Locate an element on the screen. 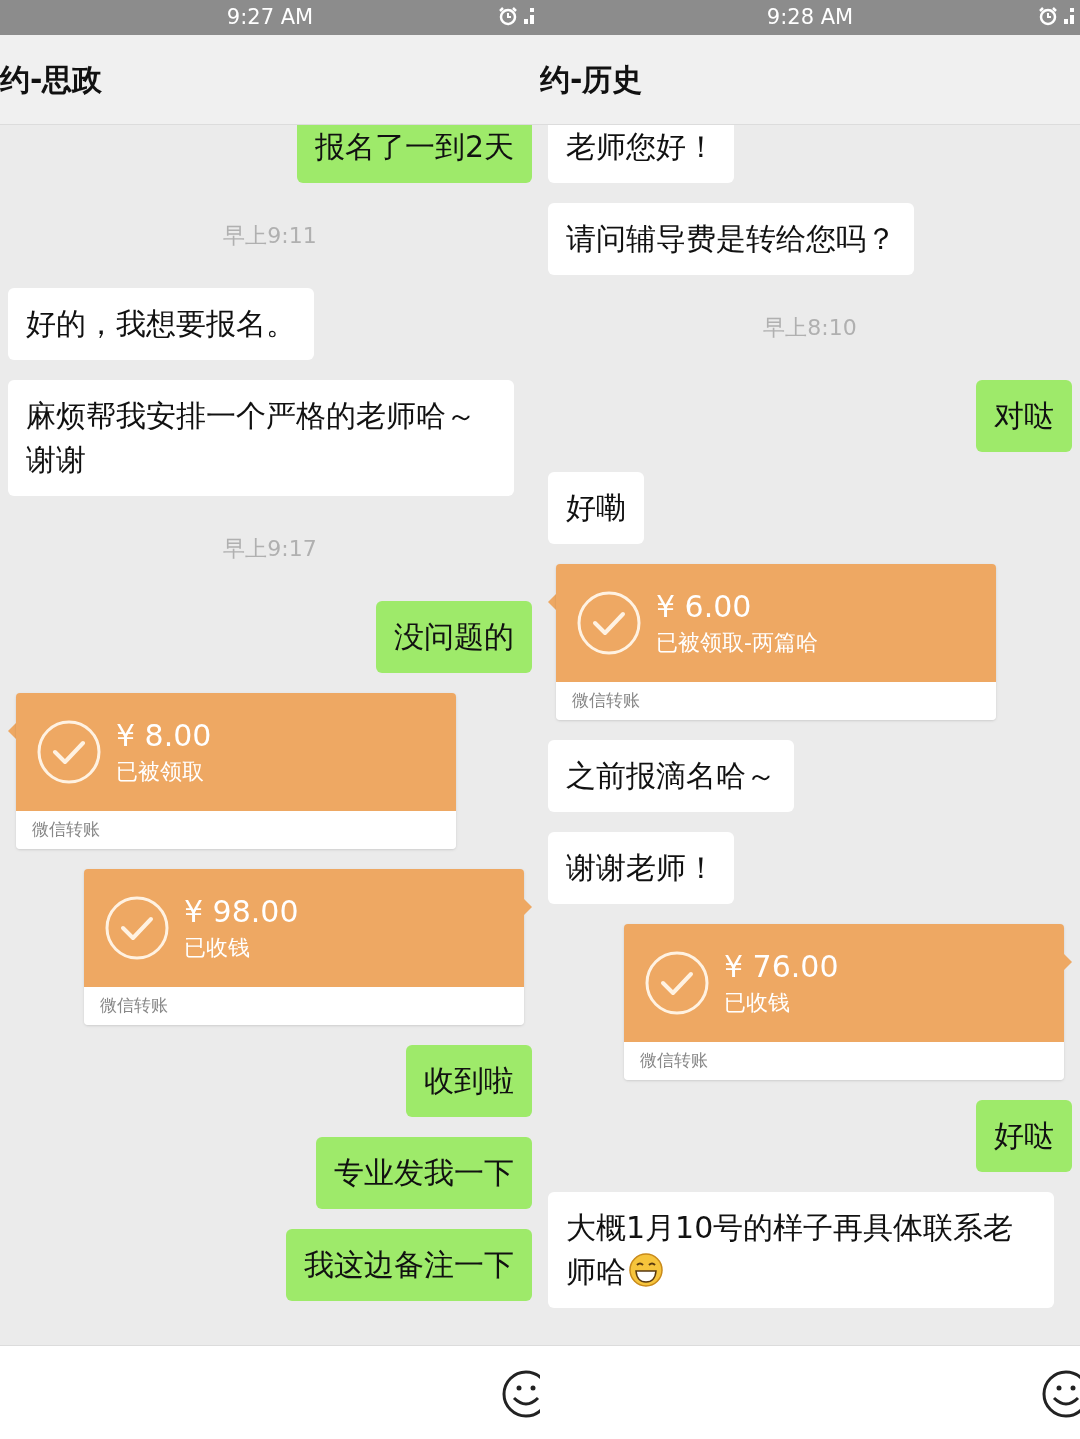  message-bubble: 请问辅导费是转给您吗？ is located at coordinates (731, 239).